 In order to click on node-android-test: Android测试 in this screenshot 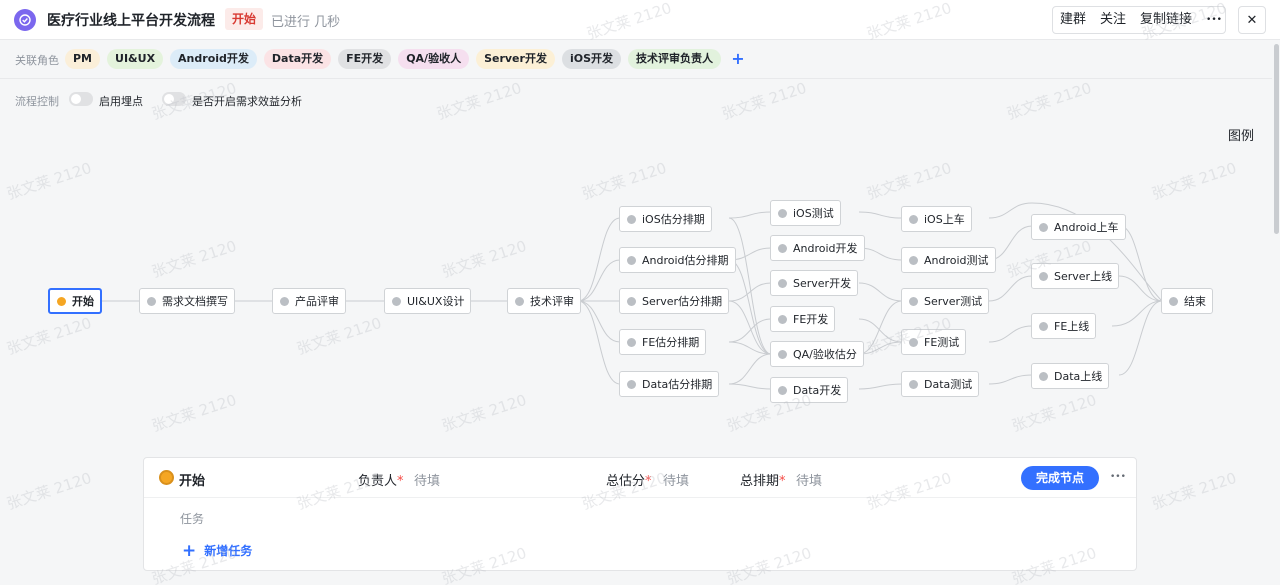, I will do `click(948, 260)`.